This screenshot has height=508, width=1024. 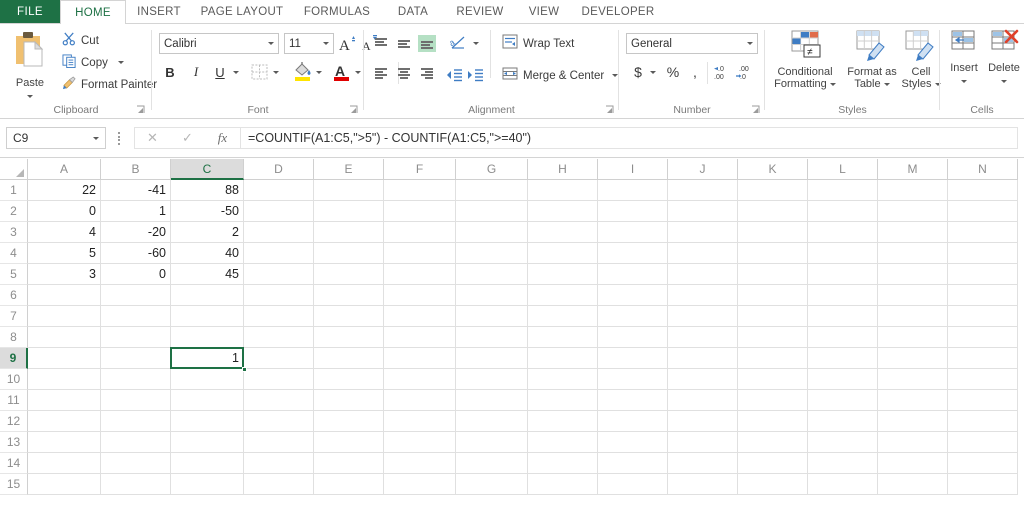 What do you see at coordinates (454, 75) in the screenshot?
I see `decrease-indent-button` at bounding box center [454, 75].